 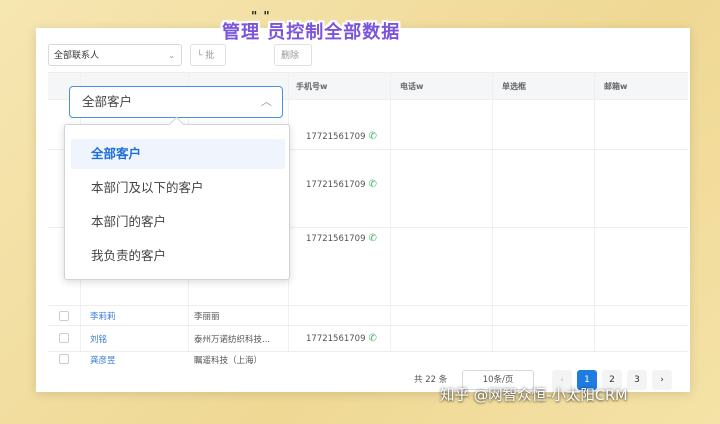 I want to click on menu-item-all-customers: 全部客户, so click(x=178, y=154).